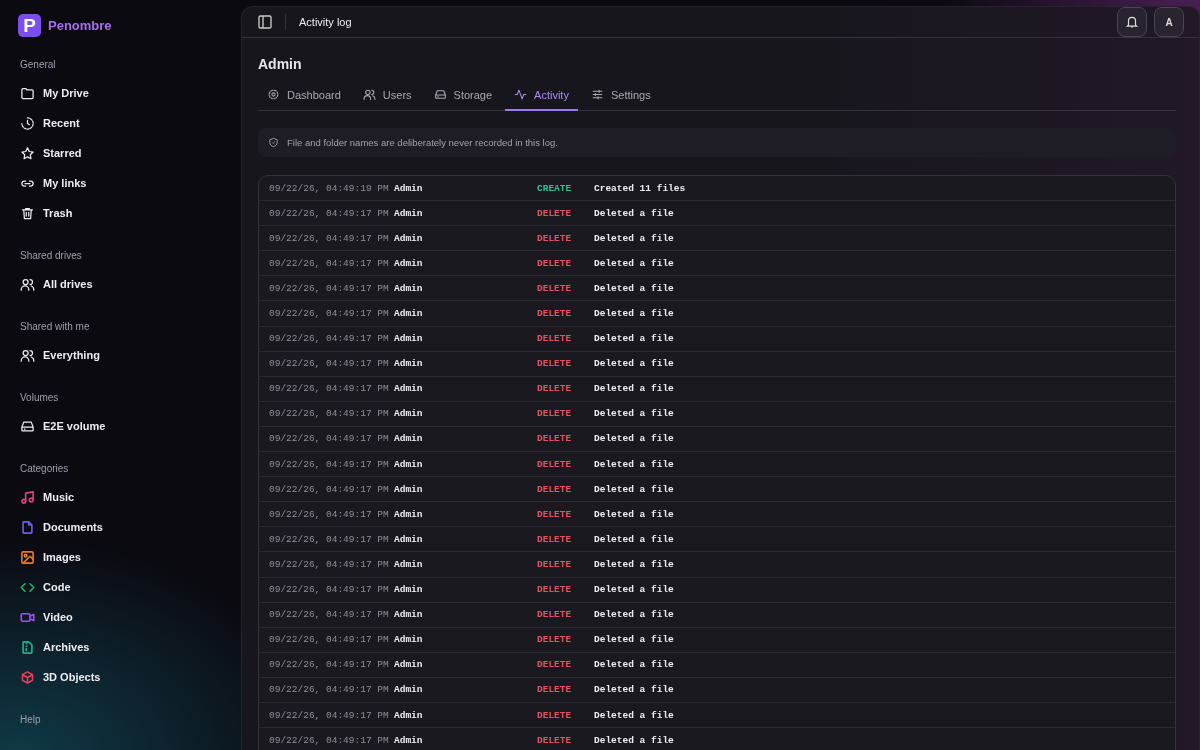  I want to click on sidebar-item: Video, so click(129, 617).